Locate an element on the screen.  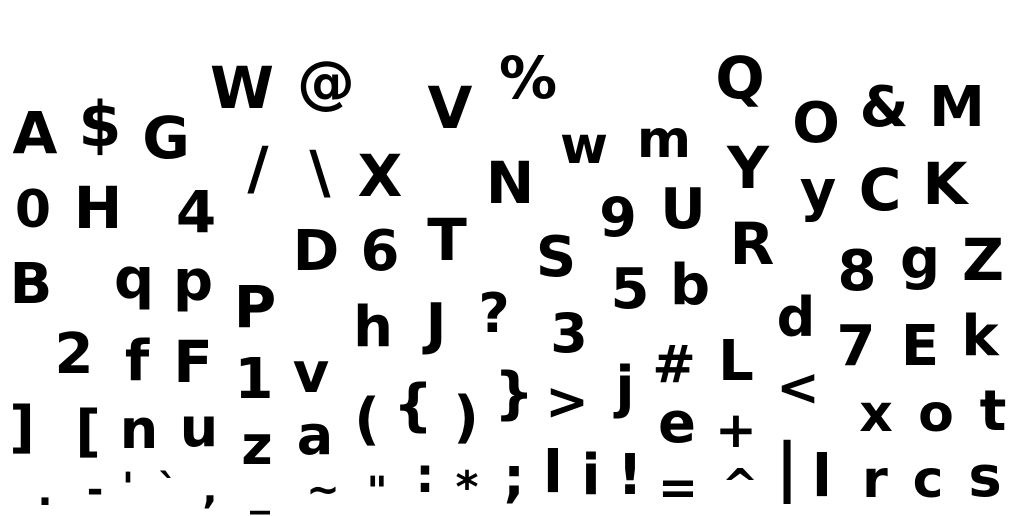
glyph-upper-x: X is located at coordinates (380, 176).